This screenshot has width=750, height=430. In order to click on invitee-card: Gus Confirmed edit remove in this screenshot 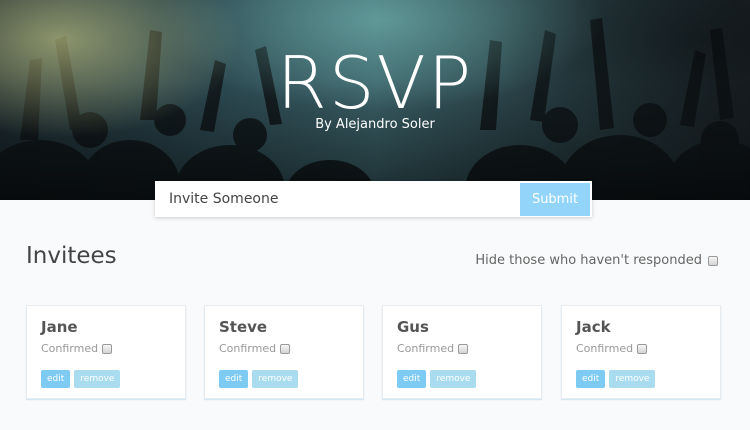, I will do `click(462, 352)`.